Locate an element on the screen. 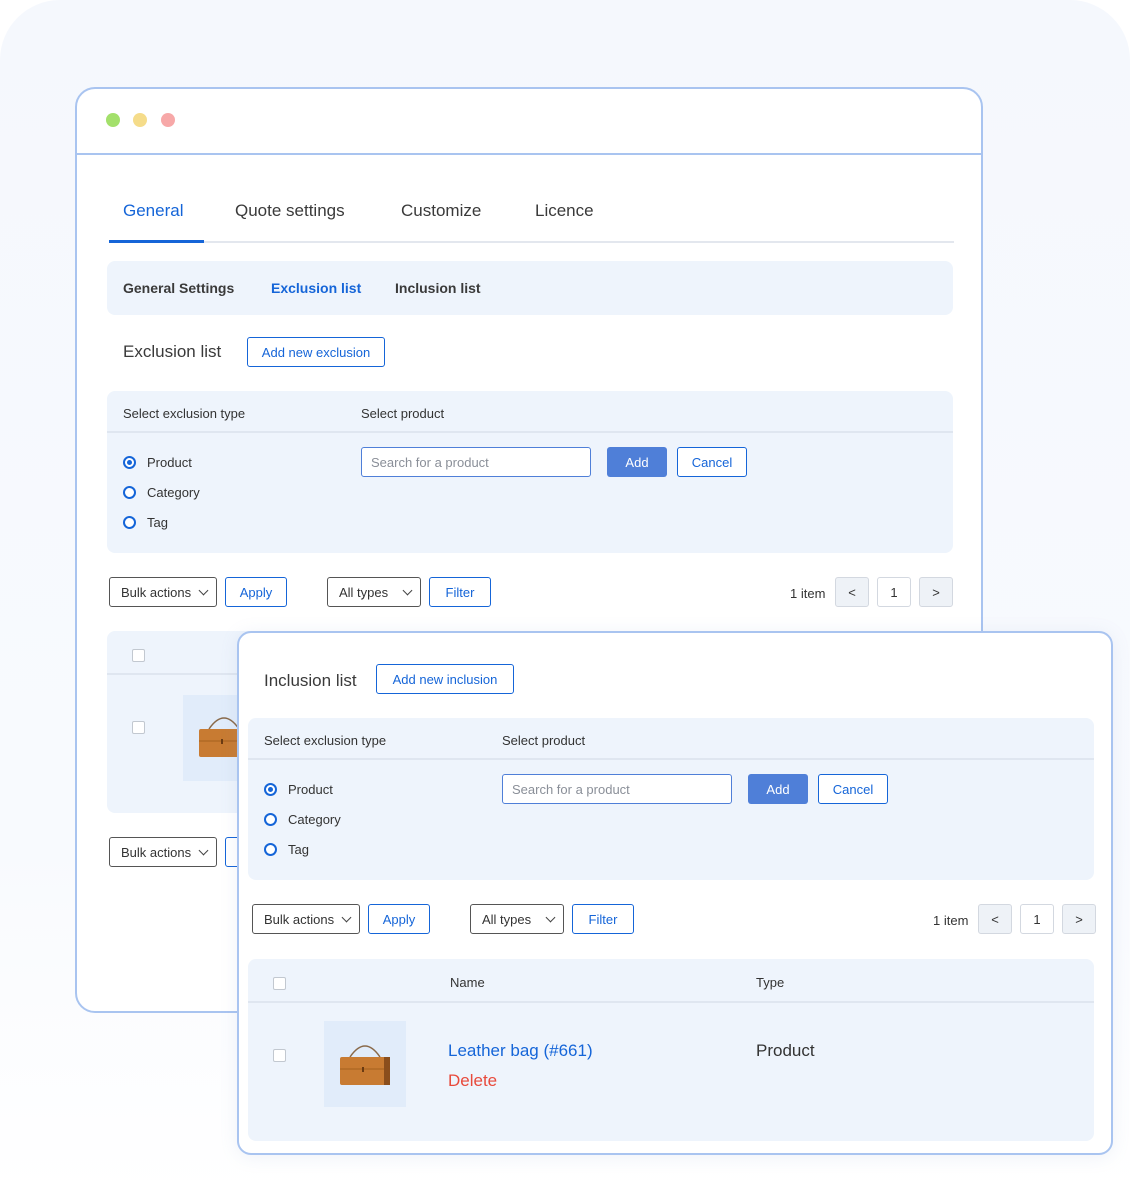  column-name-header: Name is located at coordinates (467, 982).